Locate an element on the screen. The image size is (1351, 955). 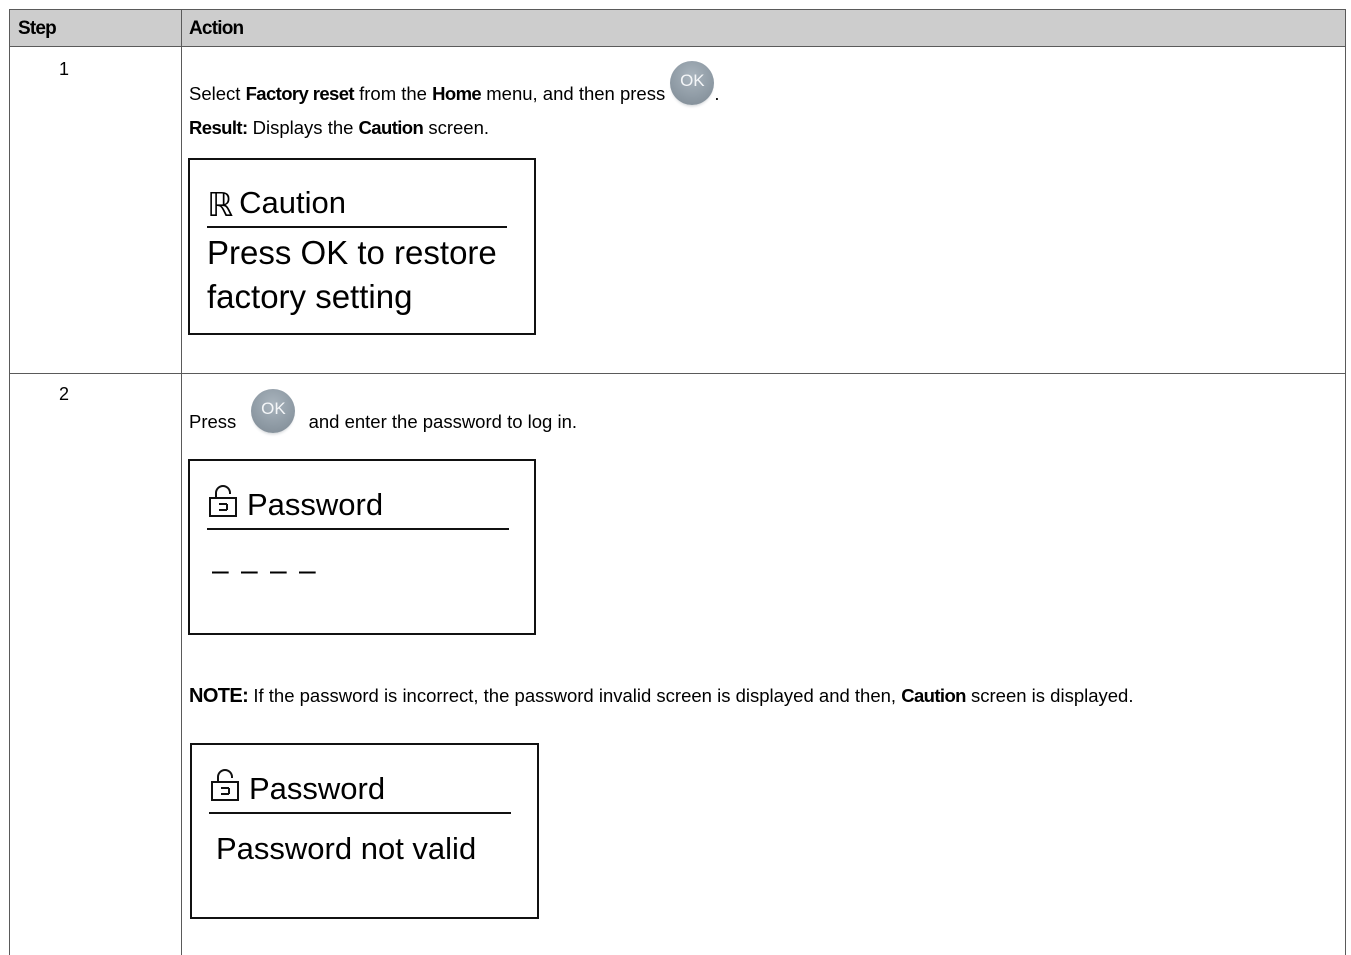
reset-r-icon: ℝ is located at coordinates (220, 204).